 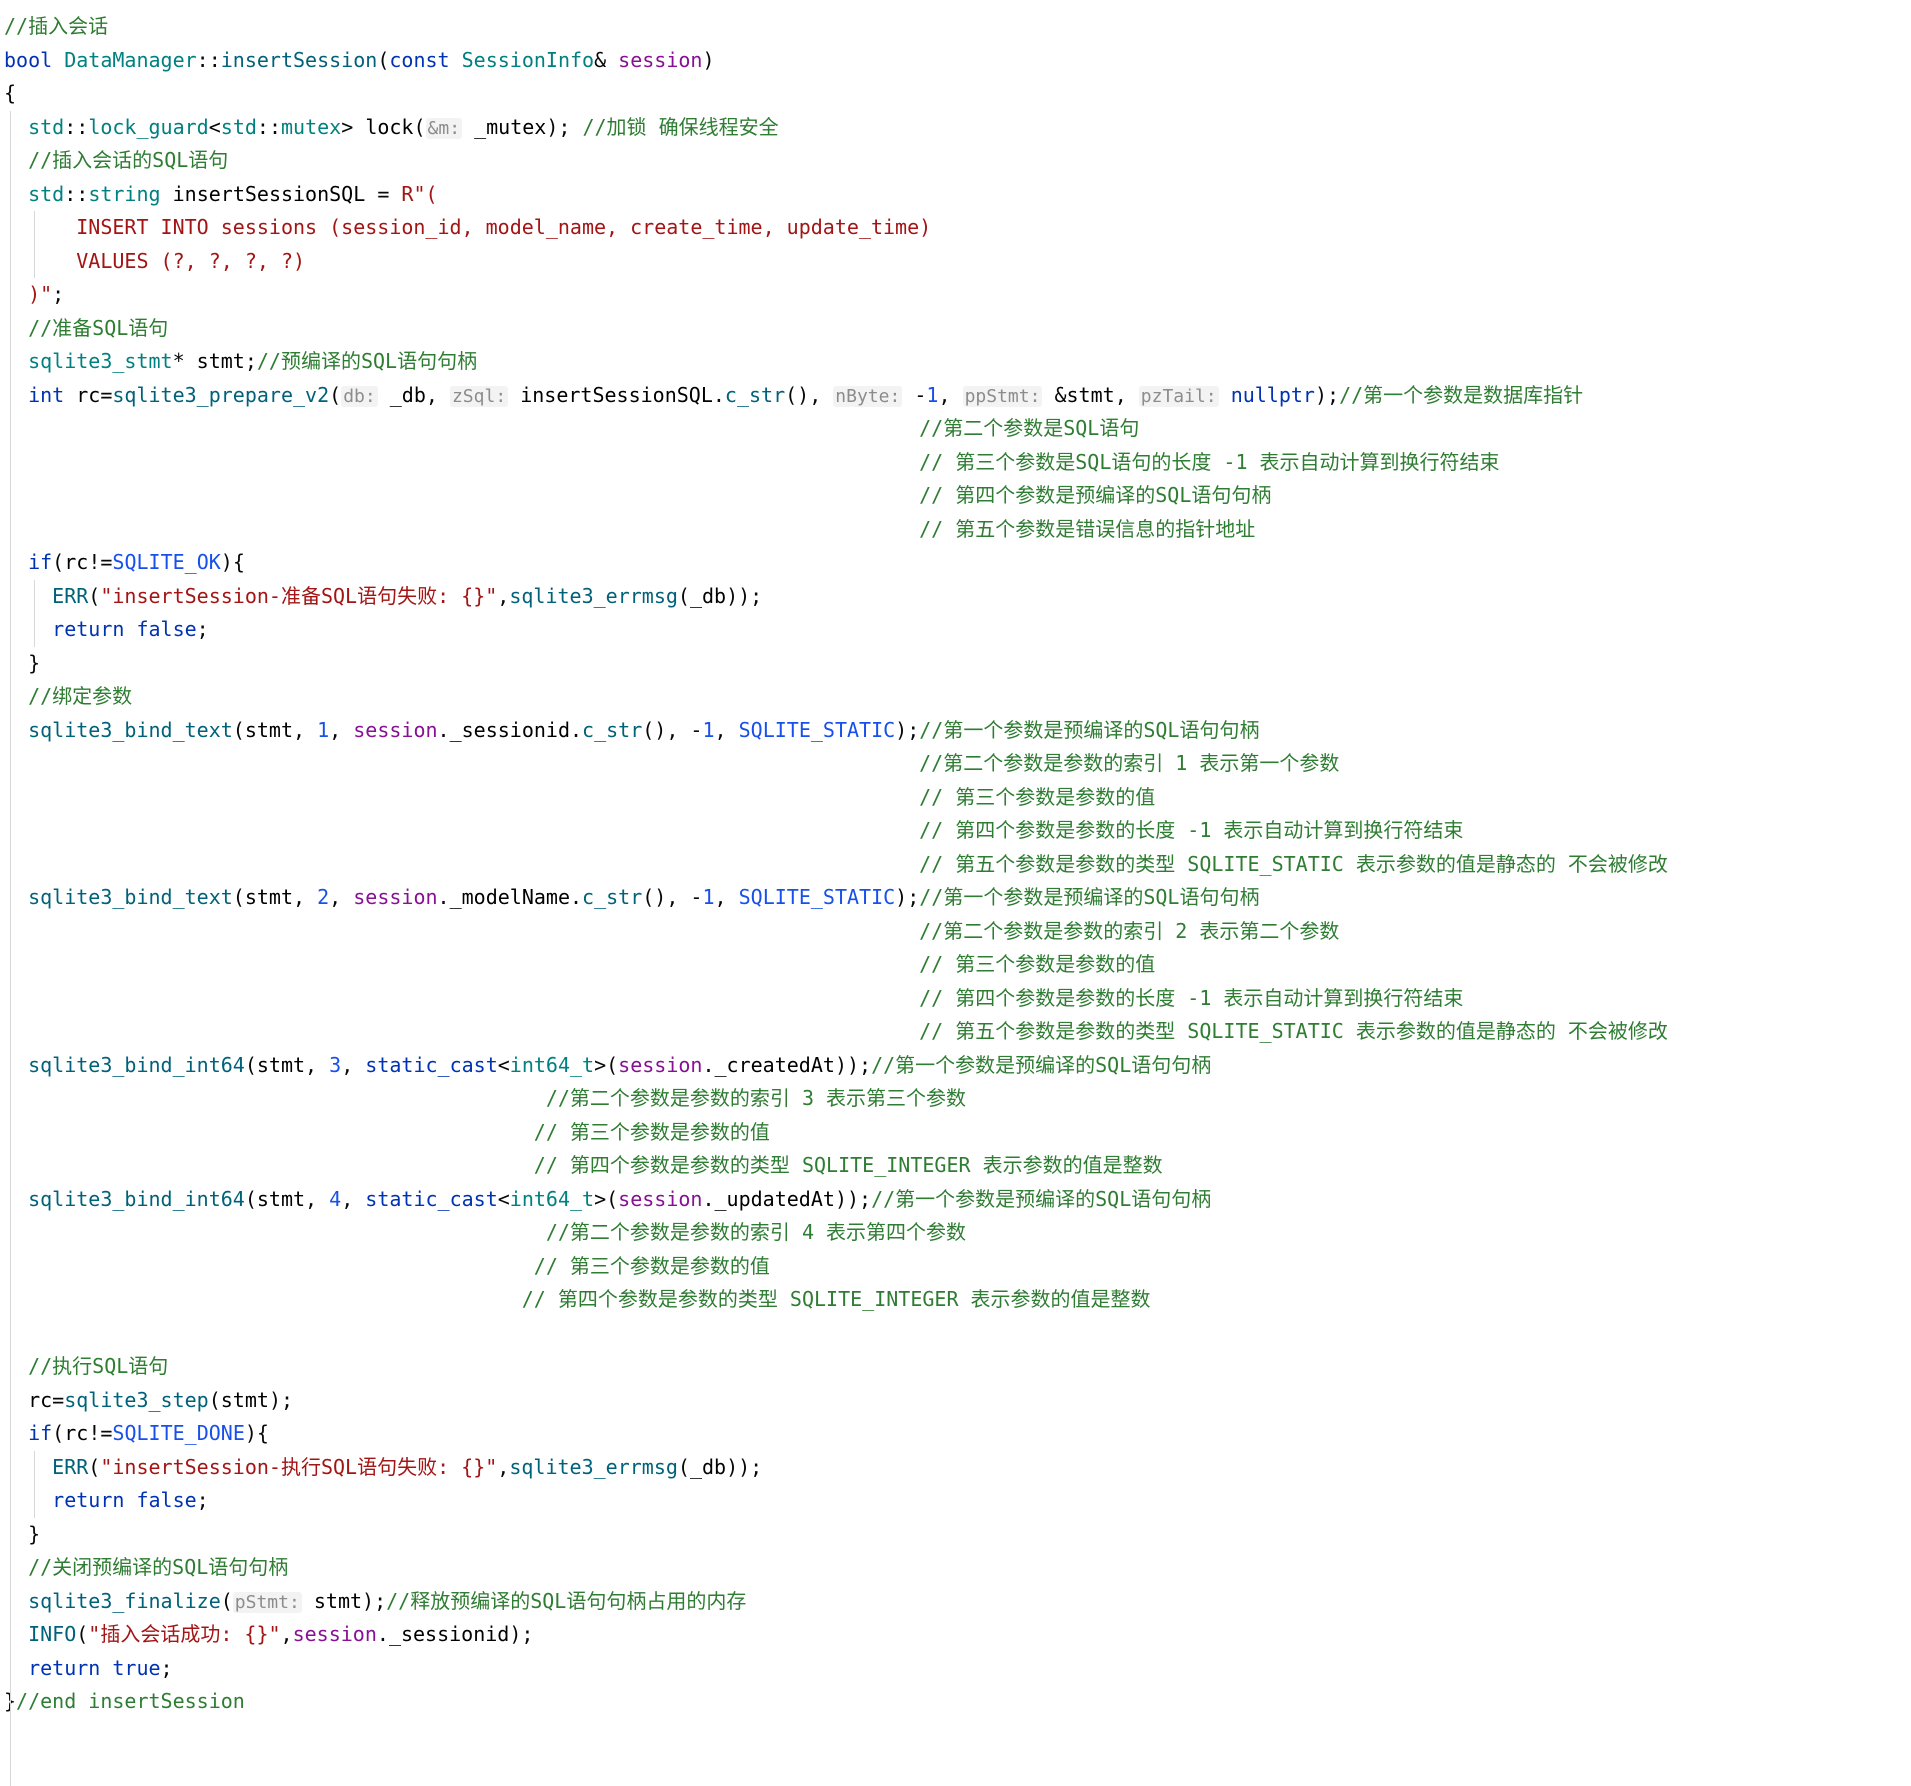 What do you see at coordinates (425, 59) in the screenshot?
I see `code-token: const` at bounding box center [425, 59].